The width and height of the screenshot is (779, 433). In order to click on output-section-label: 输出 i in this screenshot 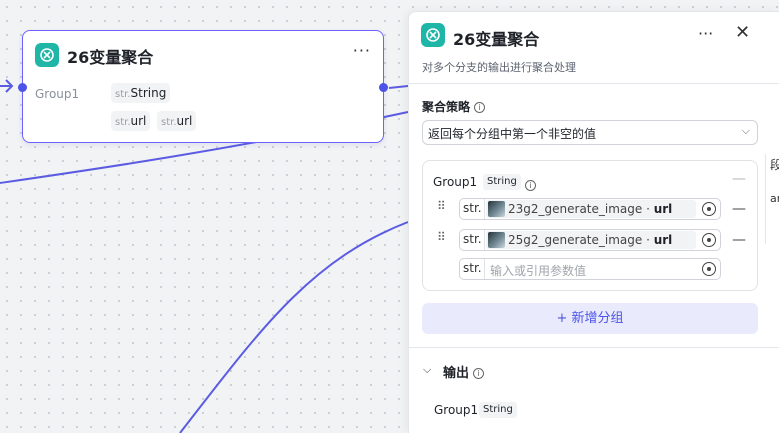, I will do `click(464, 371)`.